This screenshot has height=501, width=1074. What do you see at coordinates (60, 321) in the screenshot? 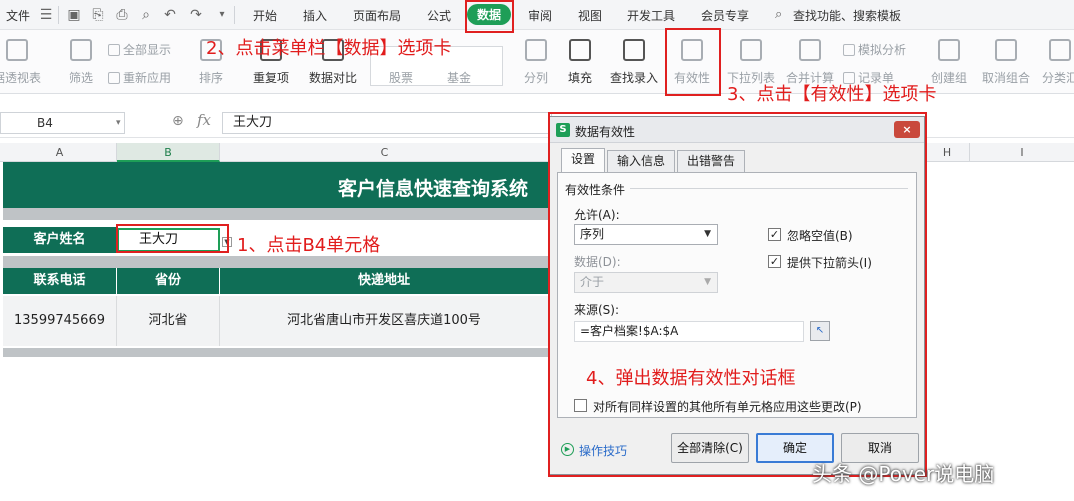
I see `cell-phone: 13599745669` at bounding box center [60, 321].